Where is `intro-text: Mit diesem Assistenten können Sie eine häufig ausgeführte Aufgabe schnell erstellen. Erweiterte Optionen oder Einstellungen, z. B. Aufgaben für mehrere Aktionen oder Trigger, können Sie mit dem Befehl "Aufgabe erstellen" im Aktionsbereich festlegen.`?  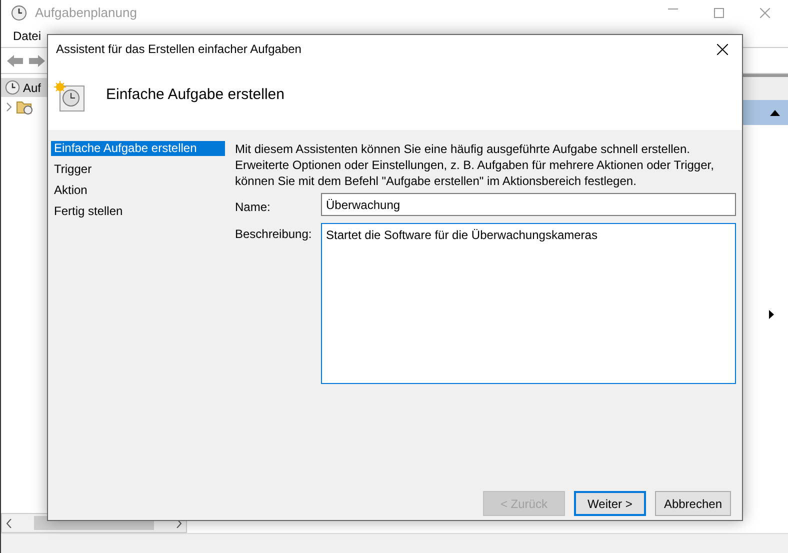 intro-text: Mit diesem Assistenten können Sie eine häufig ausgeführte Aufgabe schnell erstellen. Erweiterte Optionen oder Einstellungen, z. B. Aufgaben für mehrere Aktionen oder Trigger, können Sie mit dem Befehl "Aufgabe erstellen" im Aktionsbereich festlegen. is located at coordinates (475, 165).